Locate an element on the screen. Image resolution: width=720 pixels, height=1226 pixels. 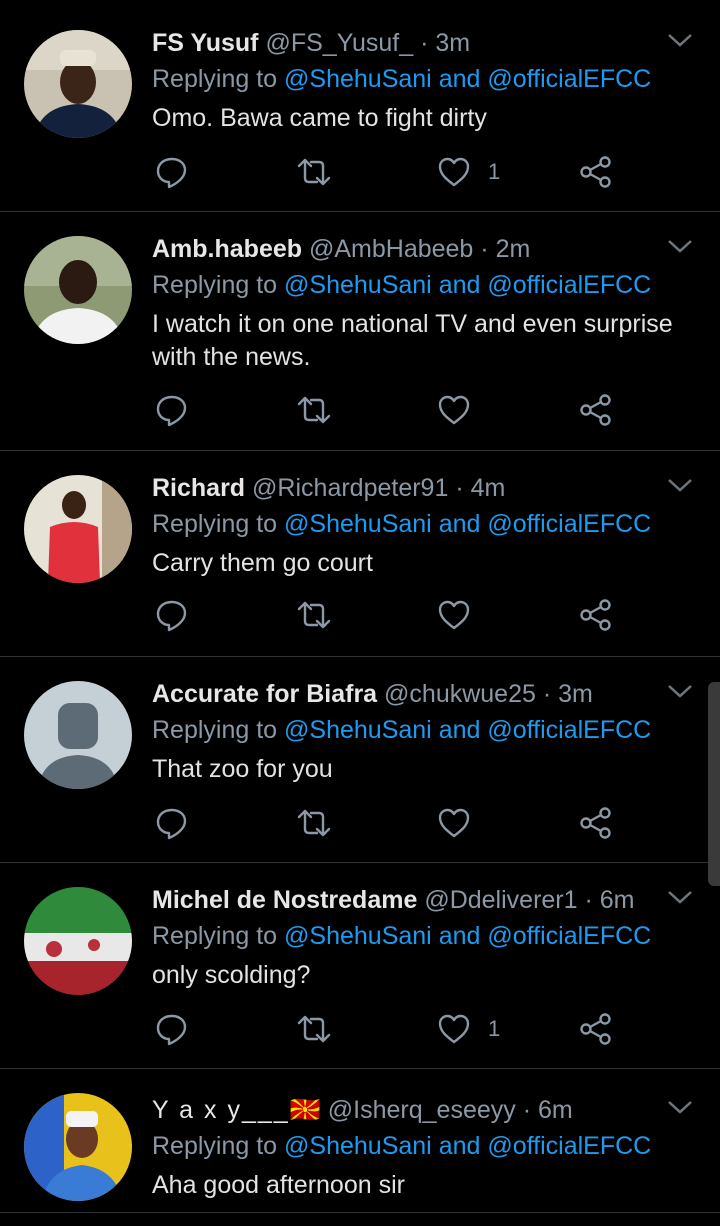
user-handle: @Isherq_eseeyy is located at coordinates (422, 1110).